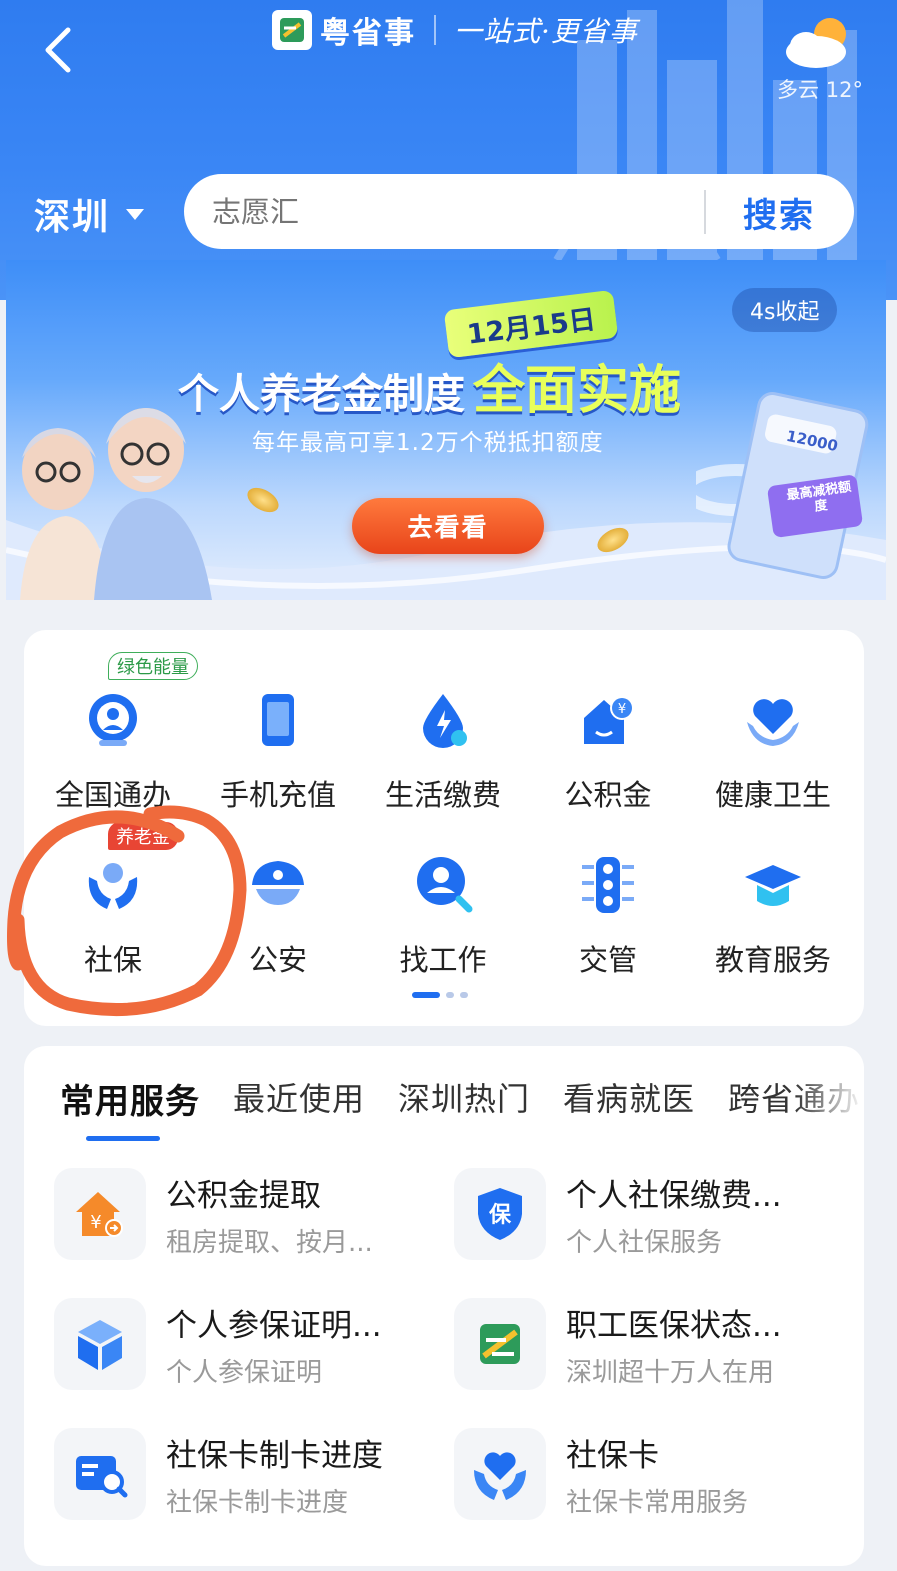 This screenshot has width=897, height=1571. What do you see at coordinates (464, 1098) in the screenshot?
I see `tab-shenzhen-hot: 深圳热门` at bounding box center [464, 1098].